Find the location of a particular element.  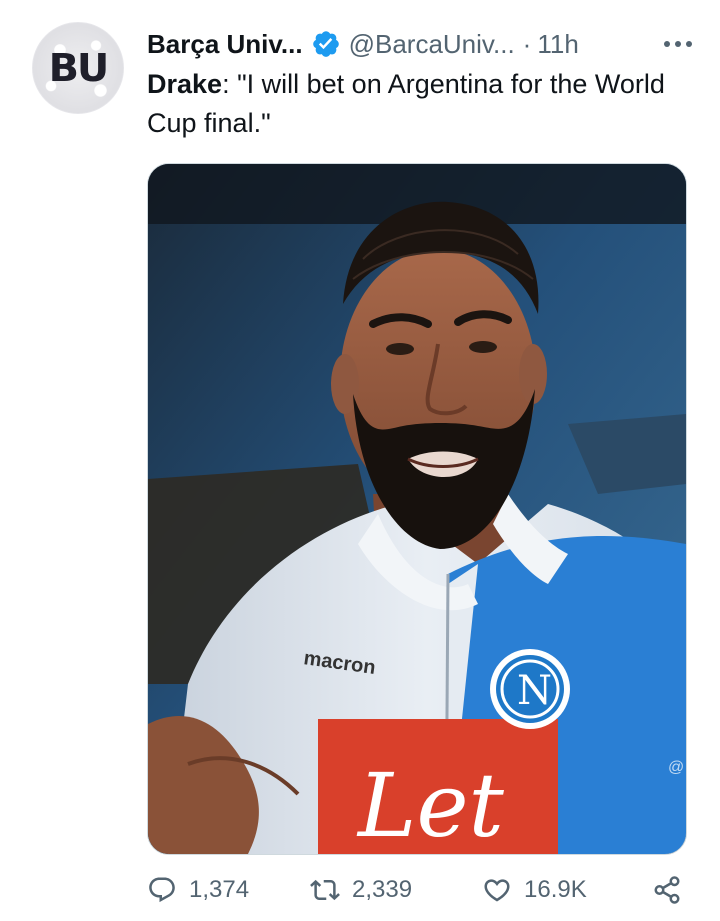

like-button: 16.9K is located at coordinates (534, 890).